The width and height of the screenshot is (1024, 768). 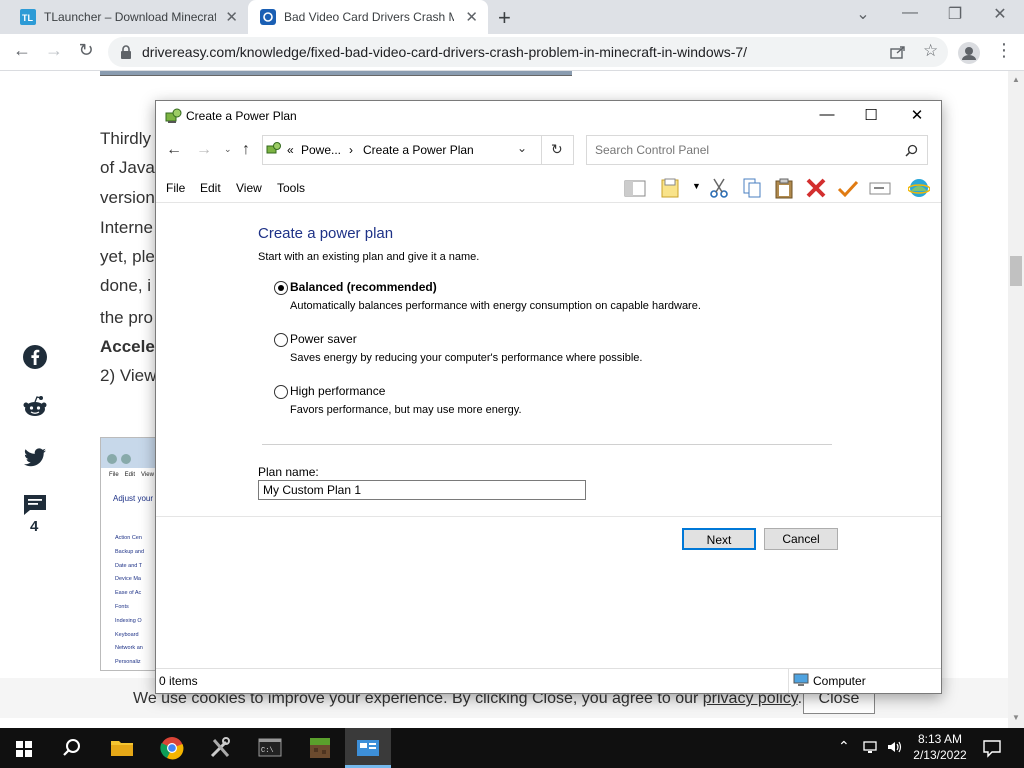 What do you see at coordinates (652, 150) in the screenshot?
I see `search-placeholder: Search Control Panel` at bounding box center [652, 150].